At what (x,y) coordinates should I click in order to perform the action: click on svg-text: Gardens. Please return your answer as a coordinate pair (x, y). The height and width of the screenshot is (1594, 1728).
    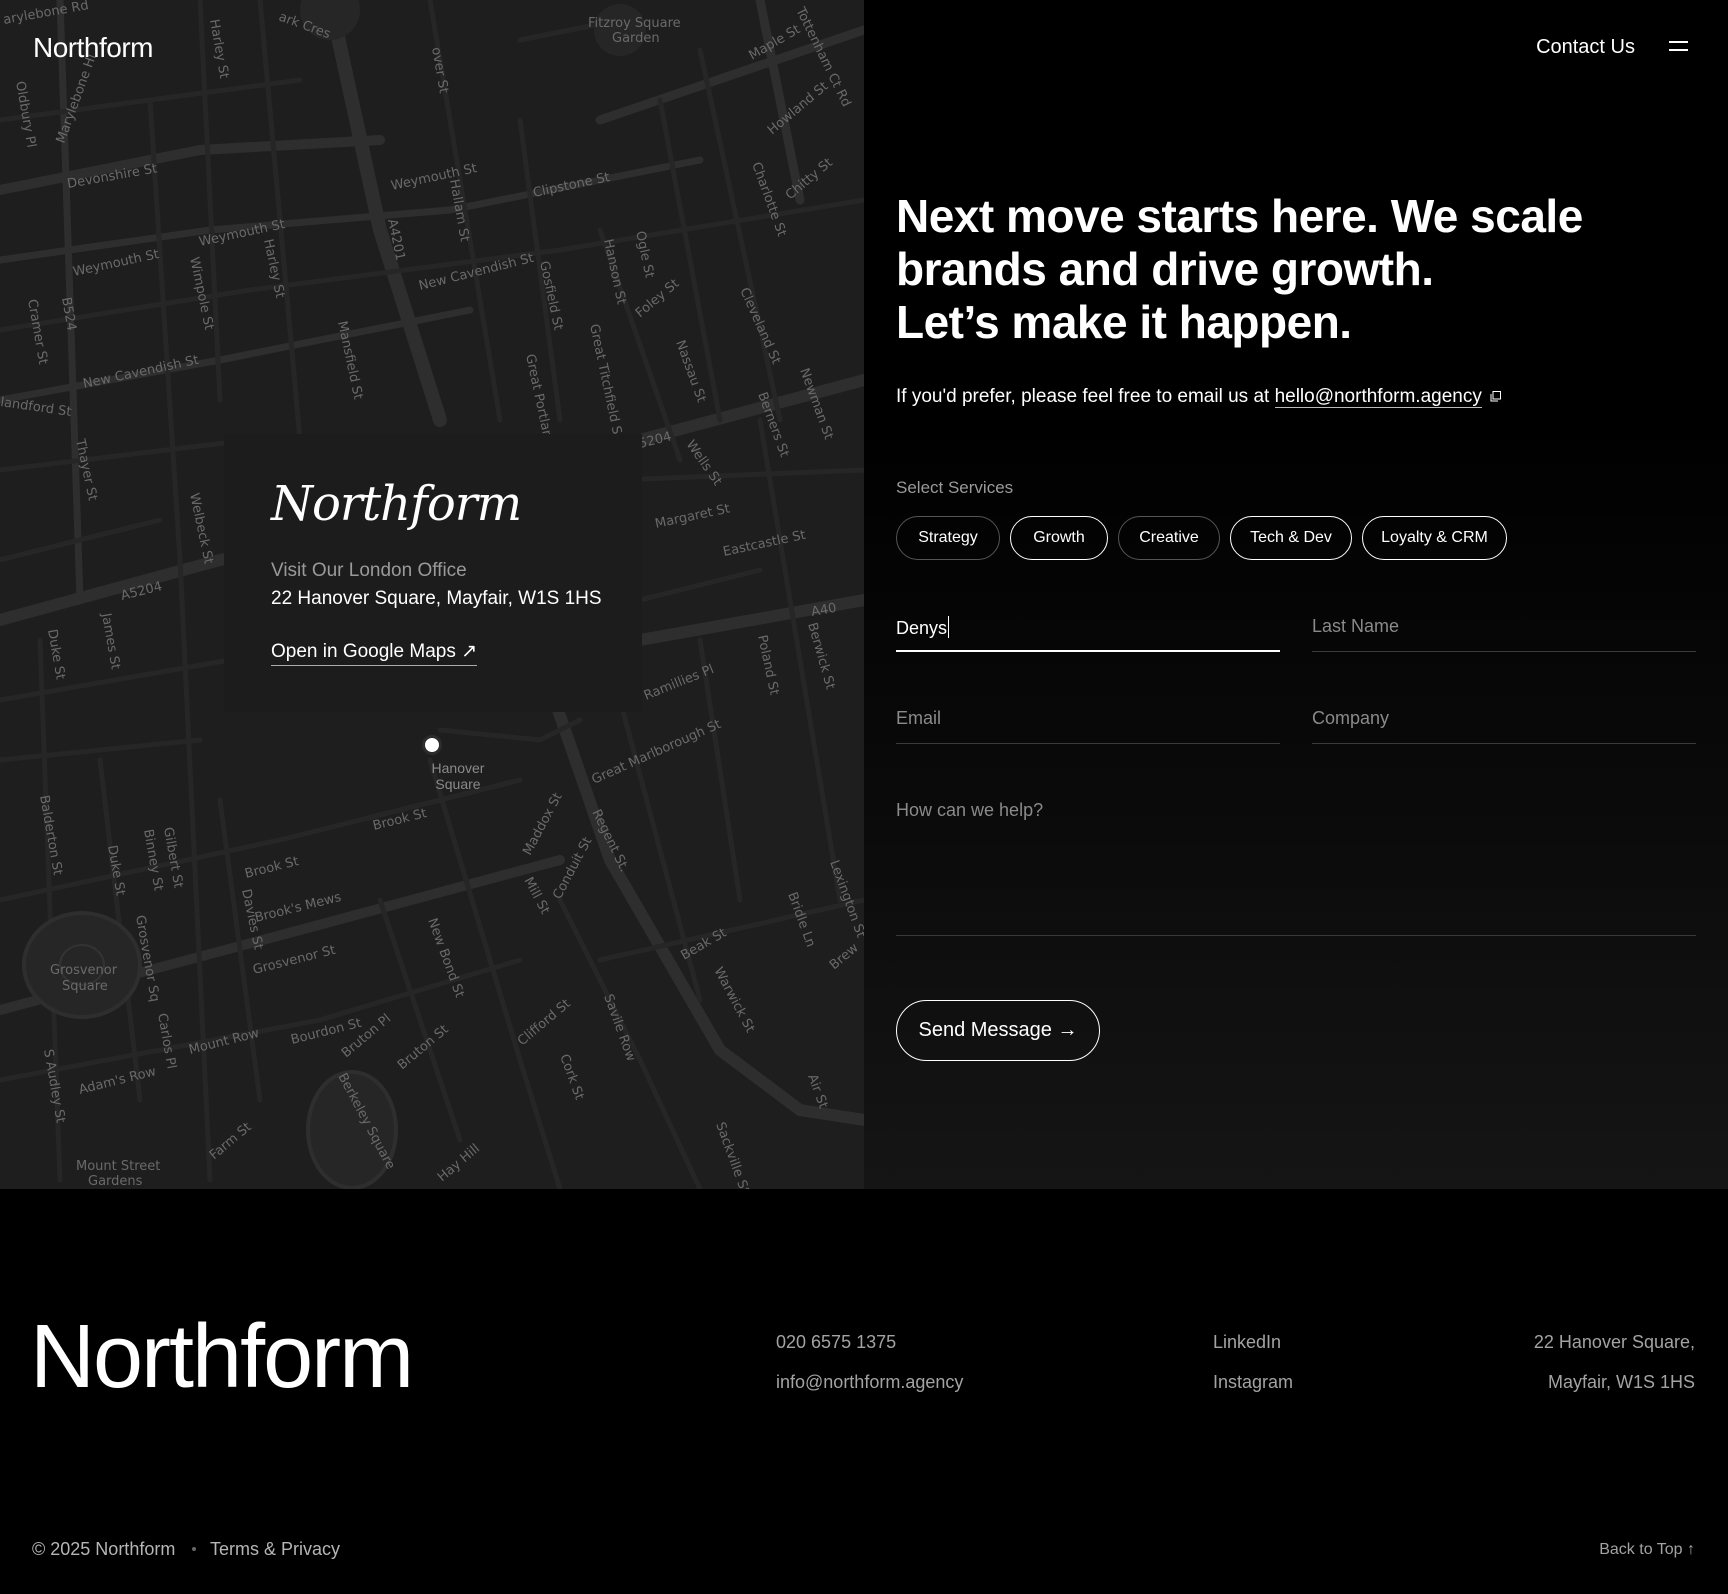
    Looking at the image, I should click on (115, 1181).